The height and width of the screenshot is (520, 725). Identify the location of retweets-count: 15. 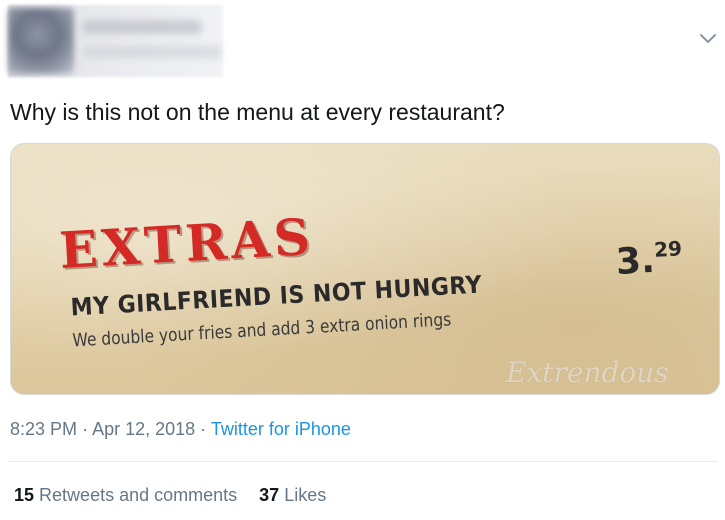
(24, 495).